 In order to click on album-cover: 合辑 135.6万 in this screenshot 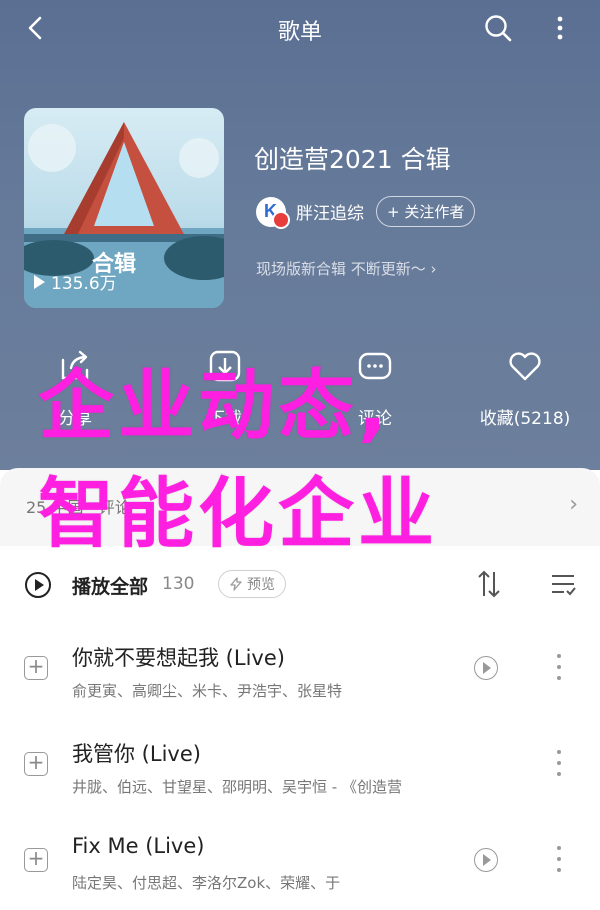, I will do `click(124, 208)`.